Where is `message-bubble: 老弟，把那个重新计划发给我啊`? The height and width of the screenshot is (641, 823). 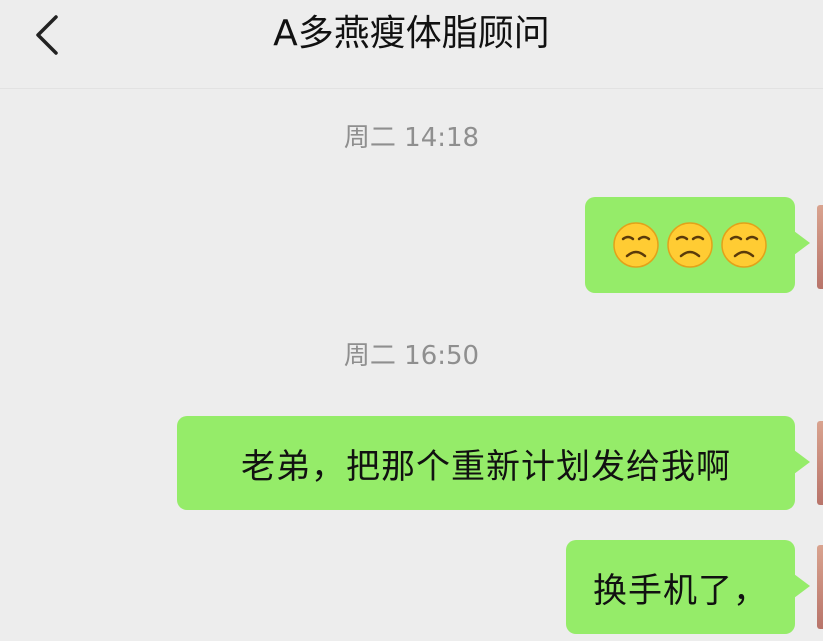 message-bubble: 老弟，把那个重新计划发给我啊 is located at coordinates (493, 463).